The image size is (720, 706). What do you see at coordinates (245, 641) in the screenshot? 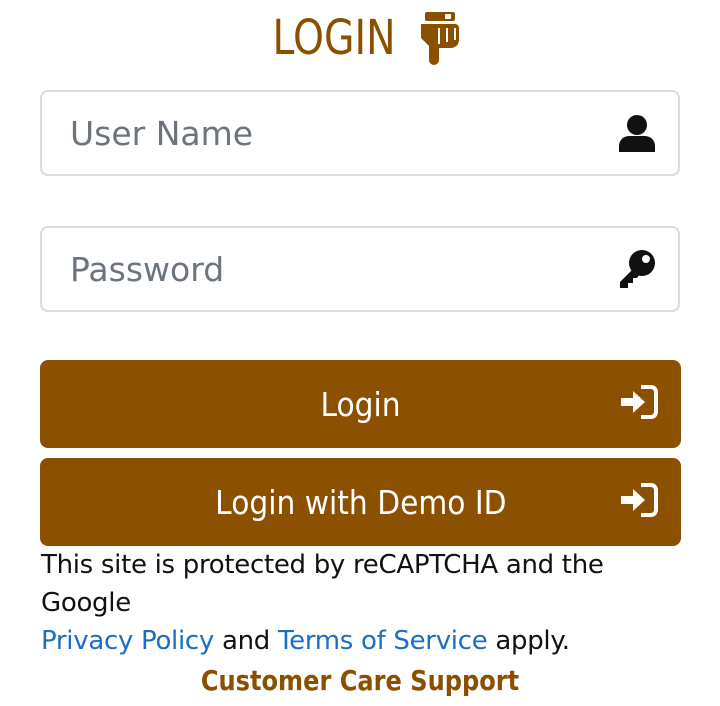
I see `and-text: and` at bounding box center [245, 641].